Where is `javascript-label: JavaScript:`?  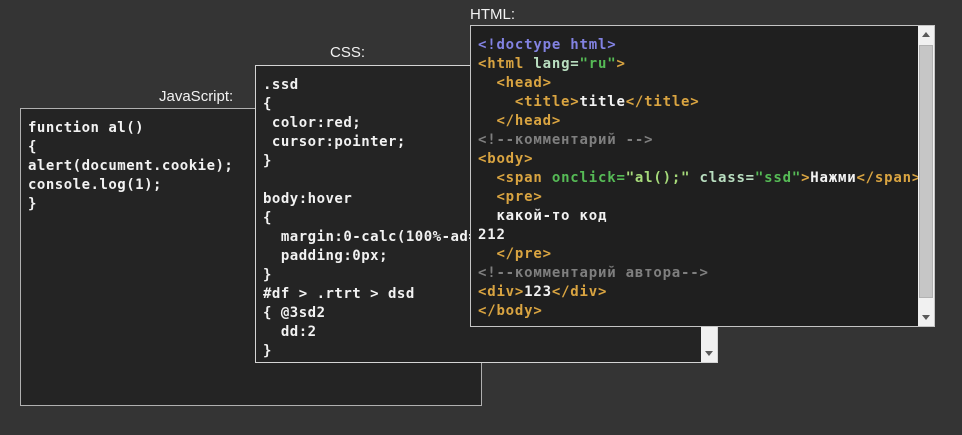 javascript-label: JavaScript: is located at coordinates (196, 96).